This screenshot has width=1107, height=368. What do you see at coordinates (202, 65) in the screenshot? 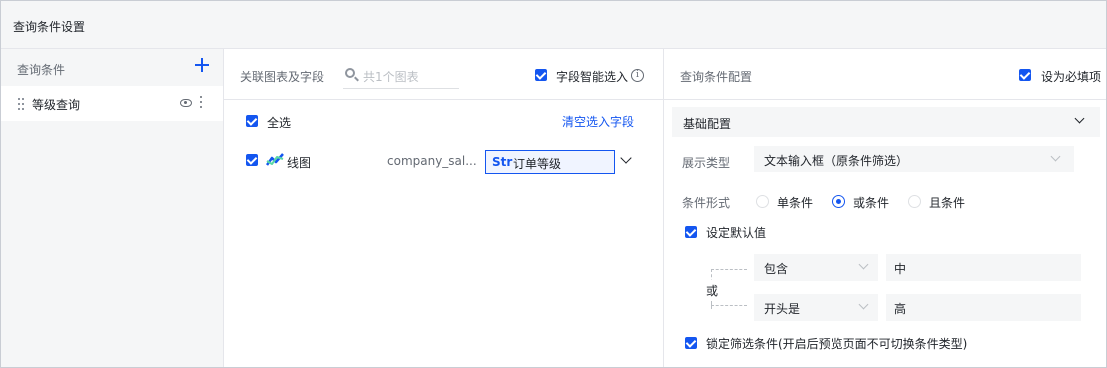
I see `add-condition-icon` at bounding box center [202, 65].